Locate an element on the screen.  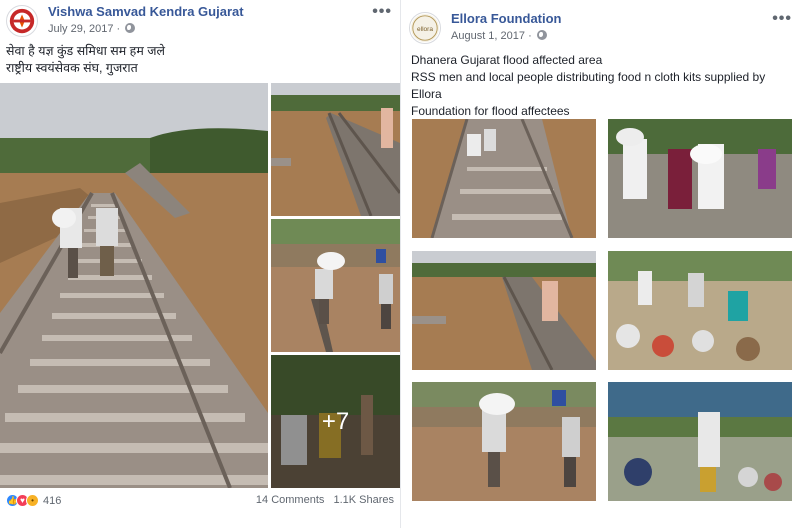
reactions-summary: 👍 ♥ • 416 is located at coordinates (33, 500).